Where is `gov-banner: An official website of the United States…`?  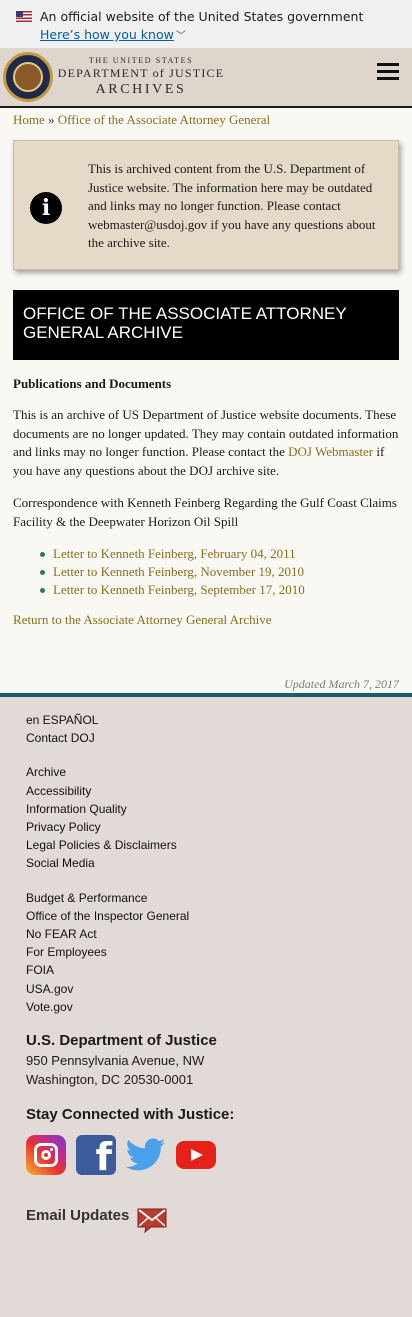 gov-banner: An official website of the United States… is located at coordinates (206, 24).